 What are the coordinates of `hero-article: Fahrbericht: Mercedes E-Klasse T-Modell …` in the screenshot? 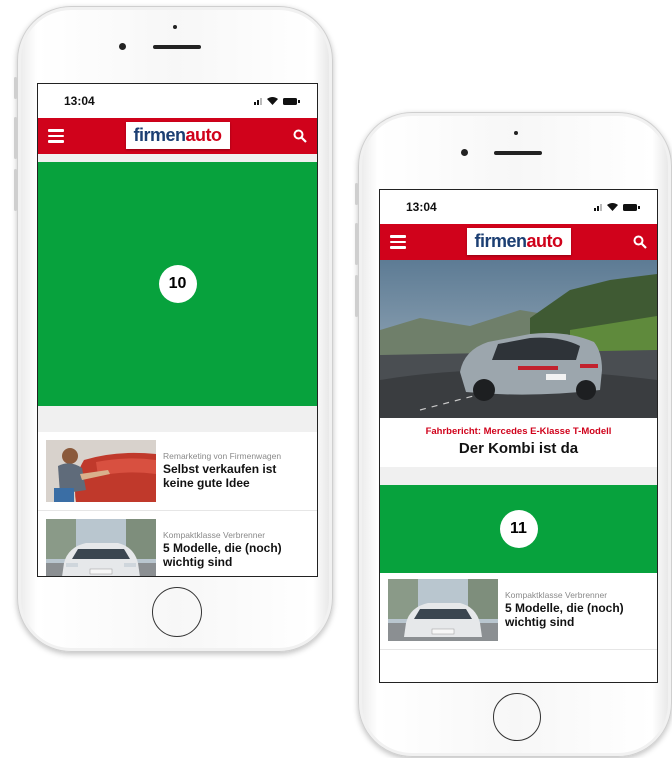 It's located at (518, 363).